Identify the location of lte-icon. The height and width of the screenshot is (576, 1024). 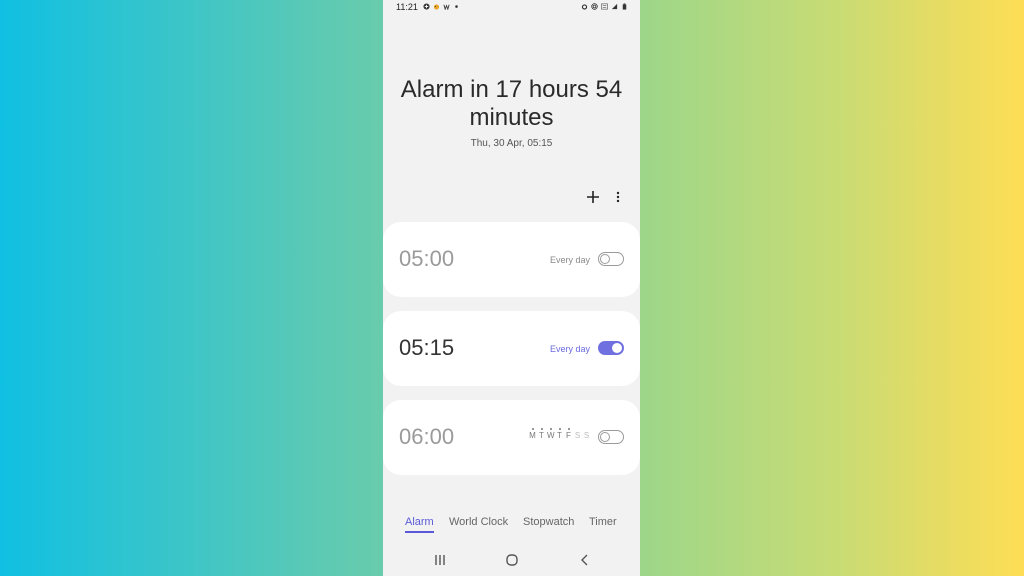
(604, 6).